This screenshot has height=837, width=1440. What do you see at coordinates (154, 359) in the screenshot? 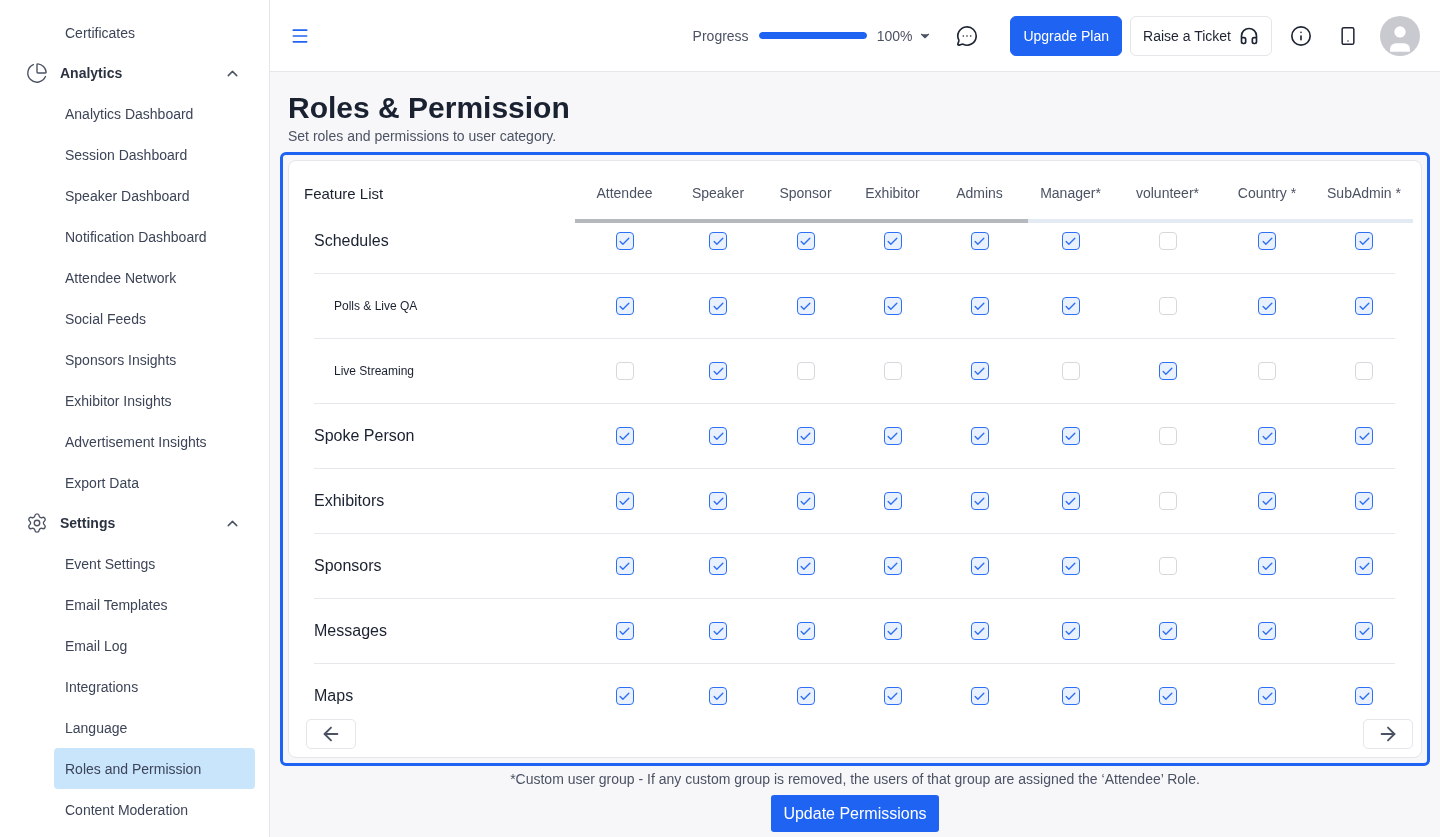
I see `sidebar-item: Sponsors Insights` at bounding box center [154, 359].